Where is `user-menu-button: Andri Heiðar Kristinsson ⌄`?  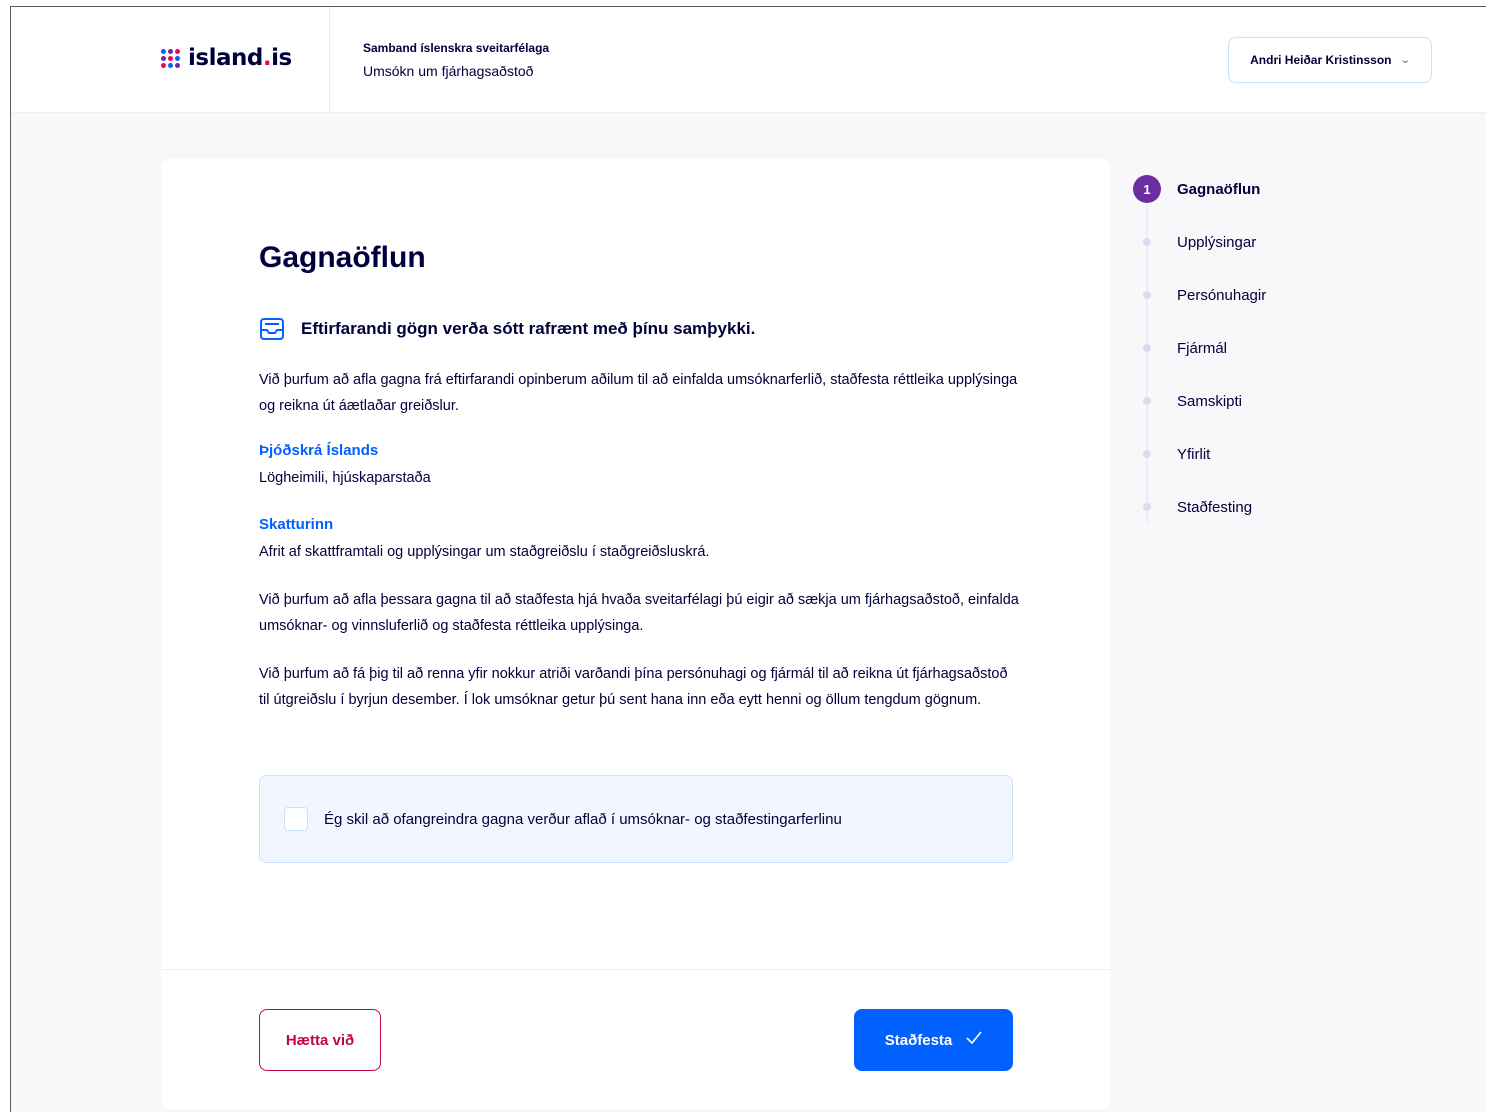 user-menu-button: Andri Heiðar Kristinsson ⌄ is located at coordinates (1330, 60).